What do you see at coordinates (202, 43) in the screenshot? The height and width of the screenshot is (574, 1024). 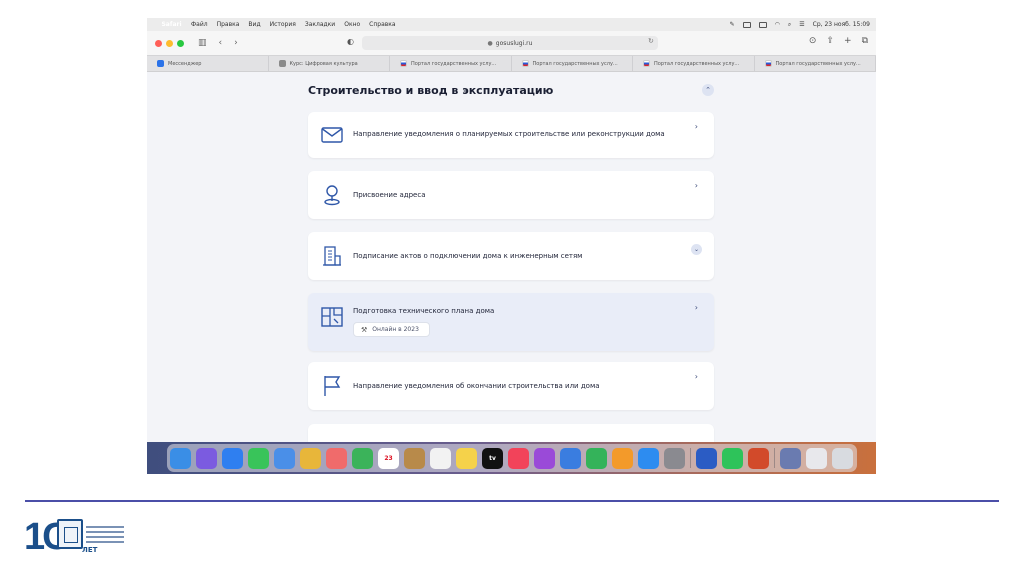 I see `sidebar-icon: ▥` at bounding box center [202, 43].